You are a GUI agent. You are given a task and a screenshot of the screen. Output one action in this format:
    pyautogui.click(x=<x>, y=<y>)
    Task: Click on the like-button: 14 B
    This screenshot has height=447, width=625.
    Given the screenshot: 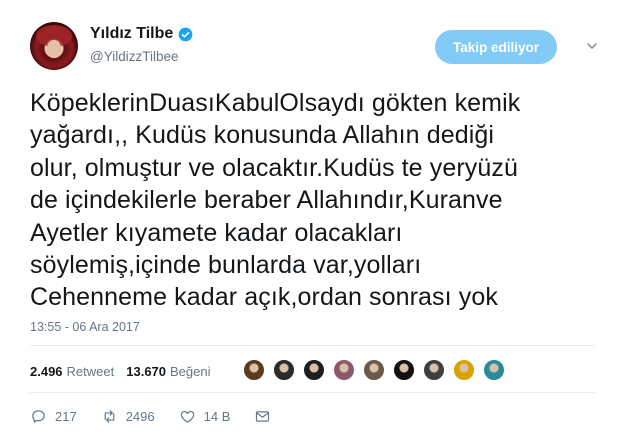 What is the action you would take?
    pyautogui.click(x=205, y=416)
    